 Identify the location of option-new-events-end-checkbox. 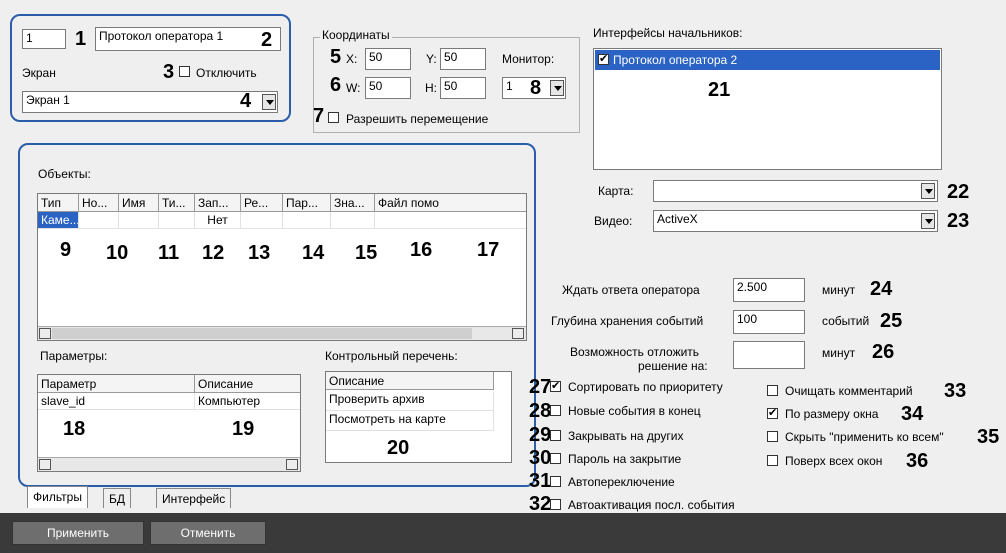
(555, 410).